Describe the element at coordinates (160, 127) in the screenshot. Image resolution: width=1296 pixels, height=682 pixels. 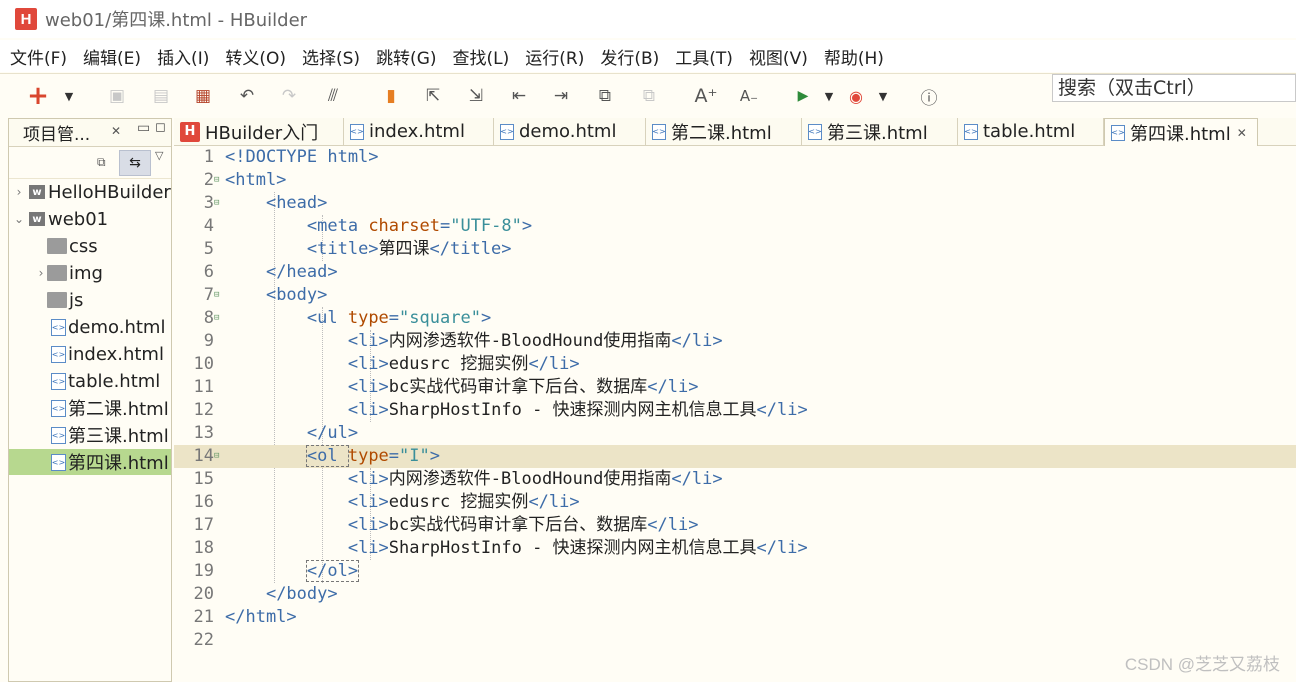
I see `maximize-icon: ◻` at that location.